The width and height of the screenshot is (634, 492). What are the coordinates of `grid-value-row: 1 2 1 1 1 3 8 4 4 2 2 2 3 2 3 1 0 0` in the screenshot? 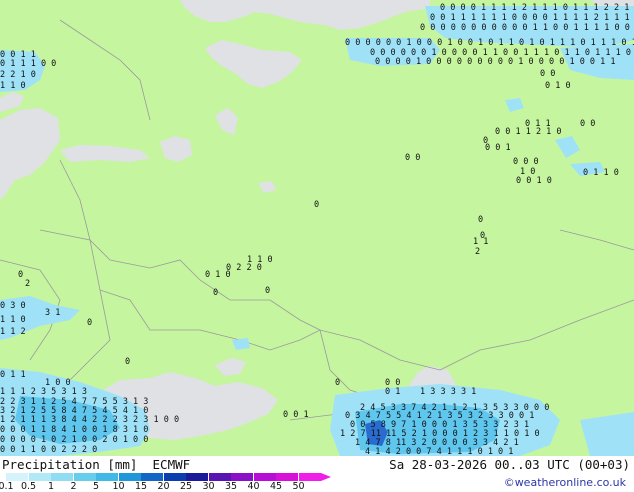 It's located at (89, 420).